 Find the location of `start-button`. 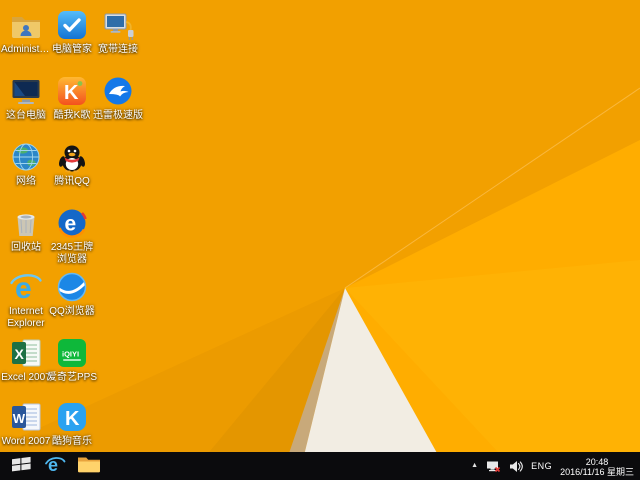

start-button is located at coordinates (21, 466).